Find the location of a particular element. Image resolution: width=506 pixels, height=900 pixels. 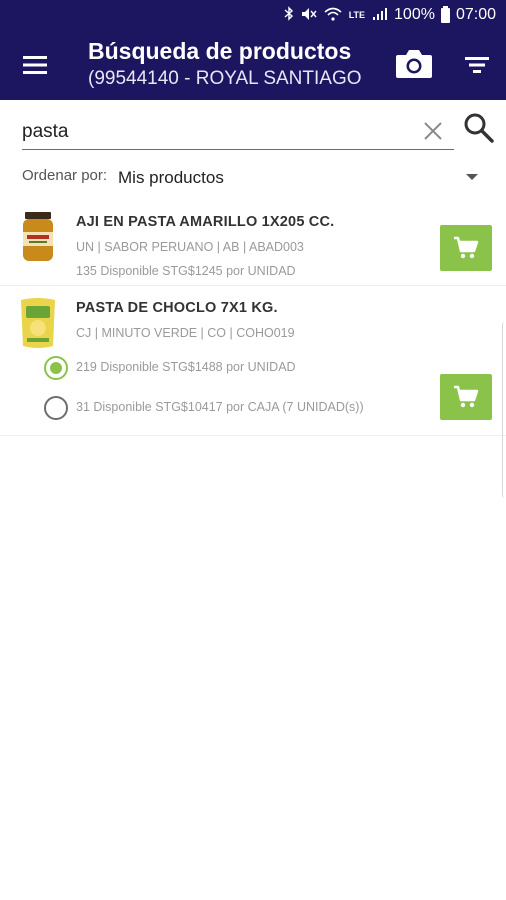

price-option-label: 219 Disponible STG$1488 por UNIDAD is located at coordinates (186, 367).